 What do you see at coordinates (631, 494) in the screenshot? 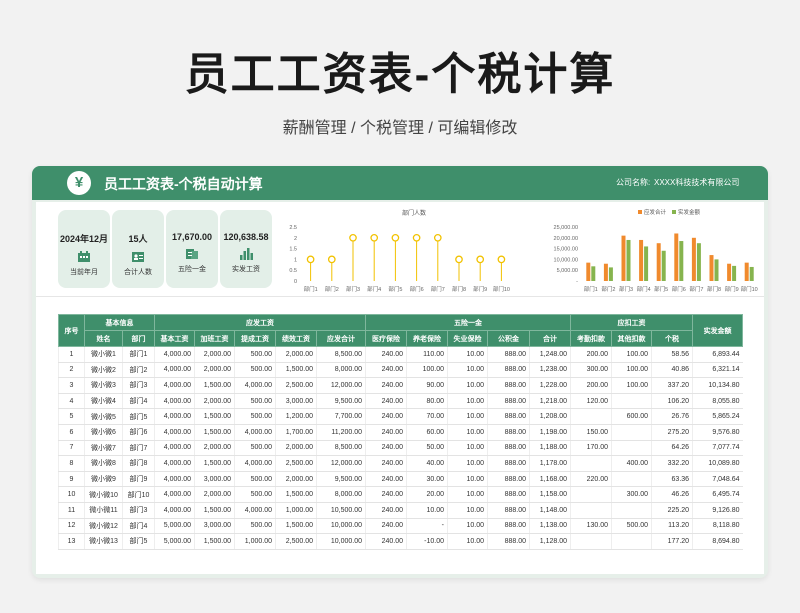
I see `table-cell: 300.00` at bounding box center [631, 494].